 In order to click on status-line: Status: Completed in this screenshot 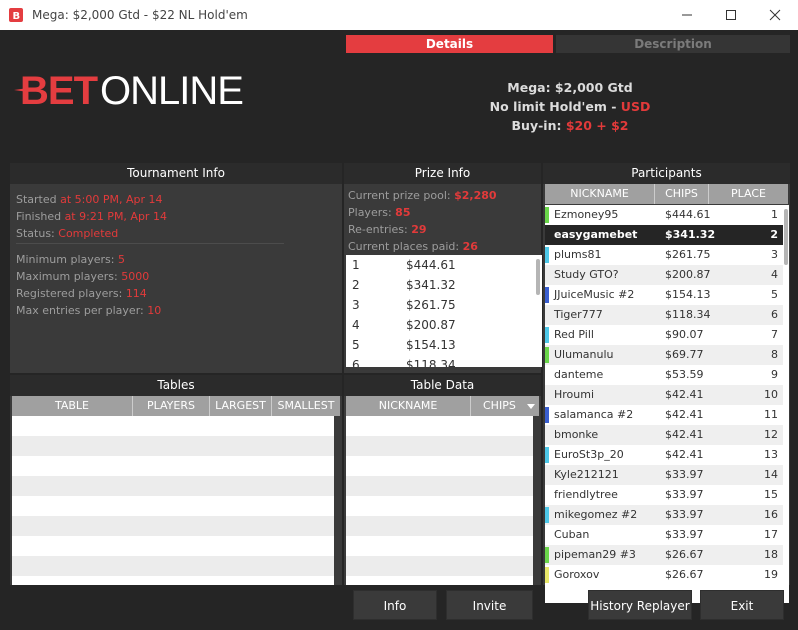, I will do `click(91, 233)`.